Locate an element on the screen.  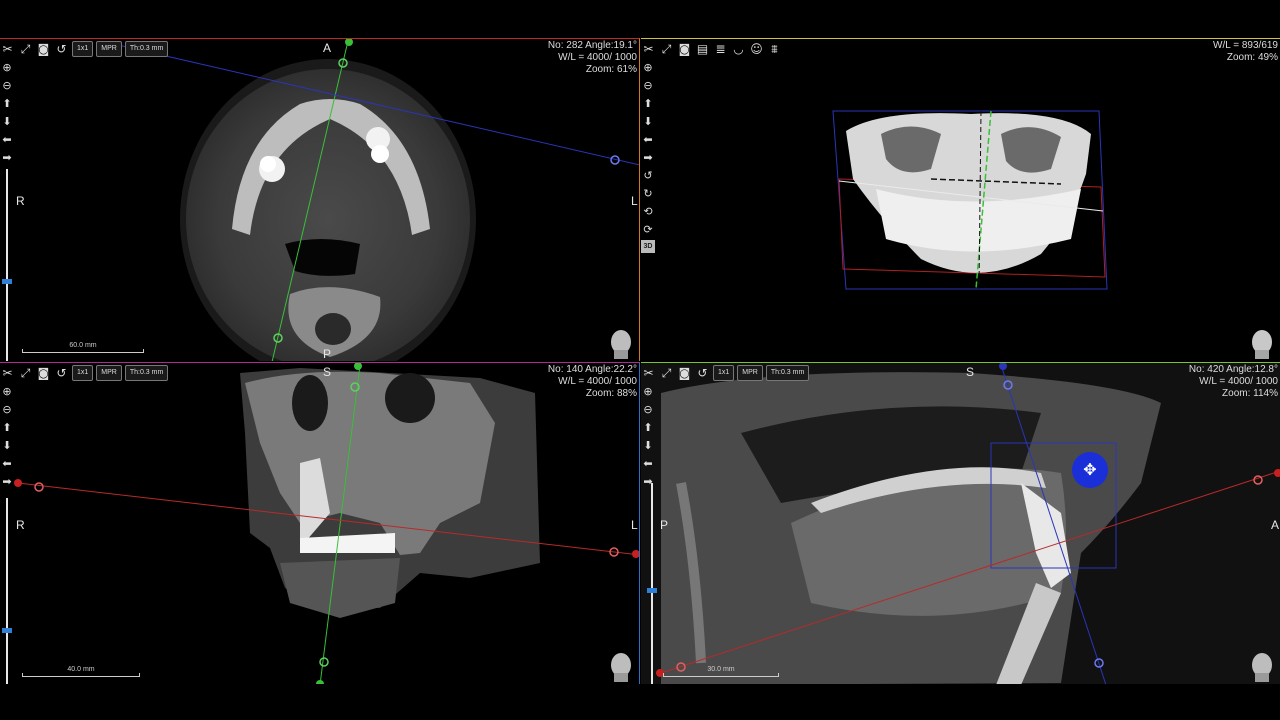
zoom-level: Zoom: 88% is located at coordinates (611, 393).